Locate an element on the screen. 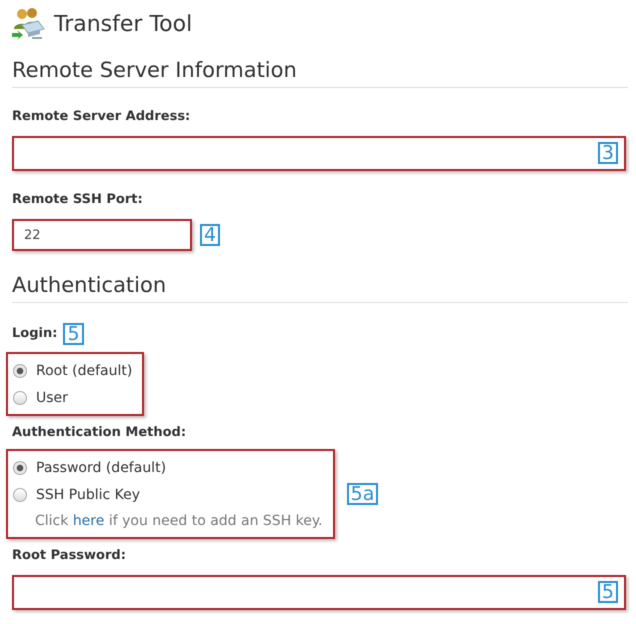 This screenshot has width=636, height=624. input-field: 5 is located at coordinates (319, 592).